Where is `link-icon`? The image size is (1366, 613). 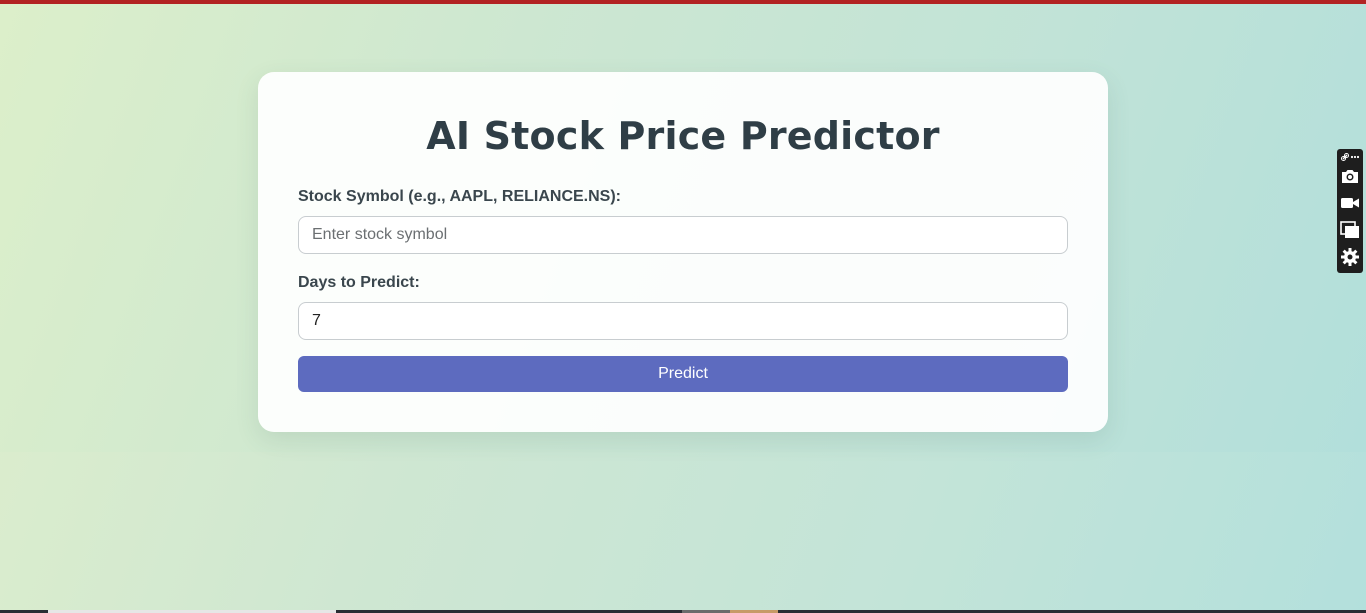
link-icon is located at coordinates (1345, 157).